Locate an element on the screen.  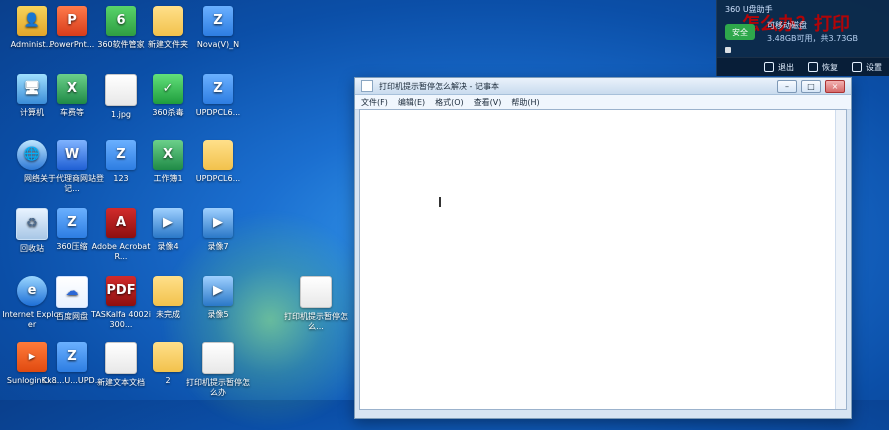
maximize-button: □ is located at coordinates (811, 86).